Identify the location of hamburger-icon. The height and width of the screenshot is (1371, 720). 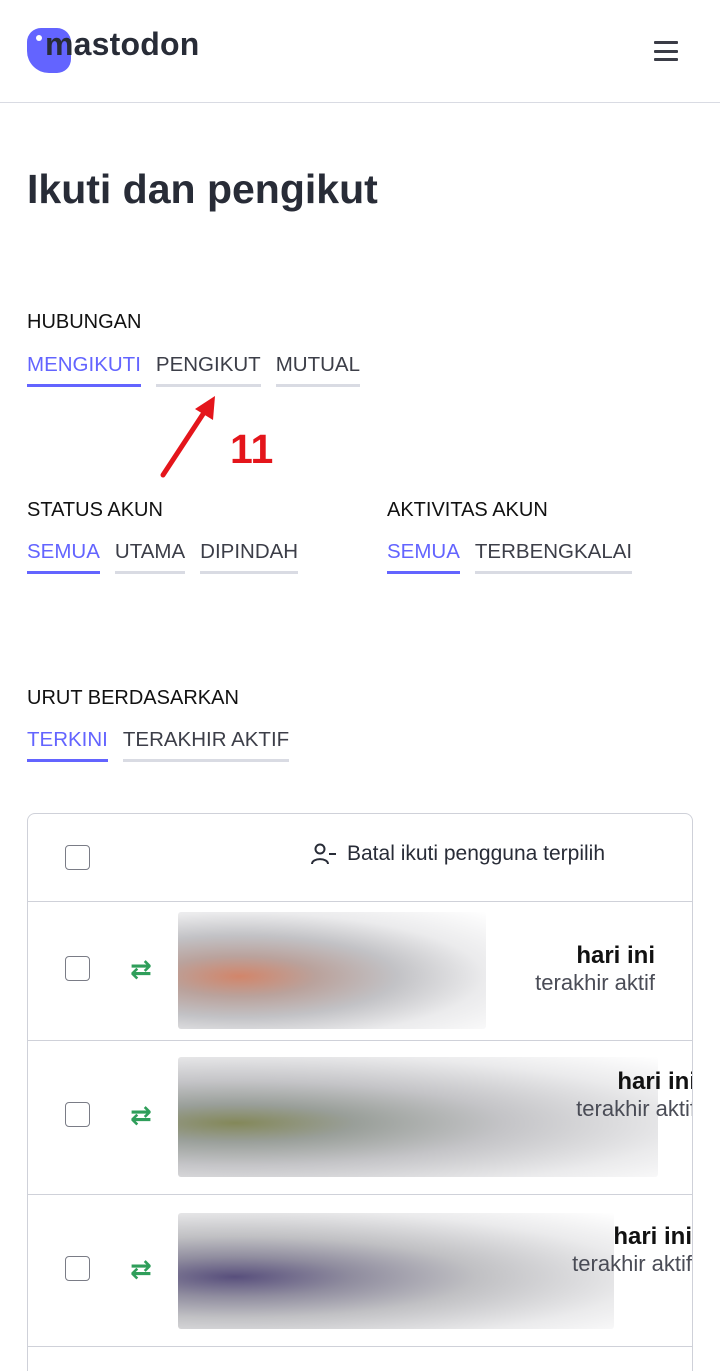
(666, 51).